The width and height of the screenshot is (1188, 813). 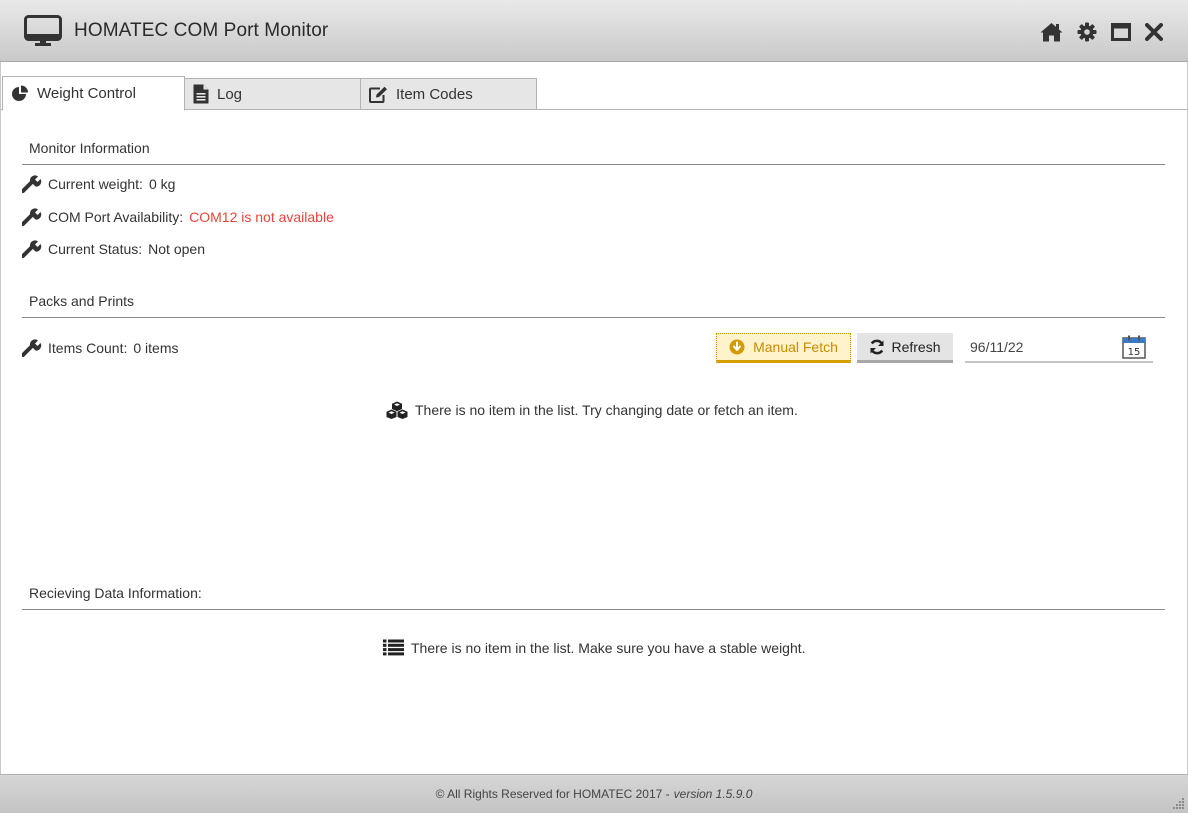 I want to click on home-button, so click(x=1051, y=32).